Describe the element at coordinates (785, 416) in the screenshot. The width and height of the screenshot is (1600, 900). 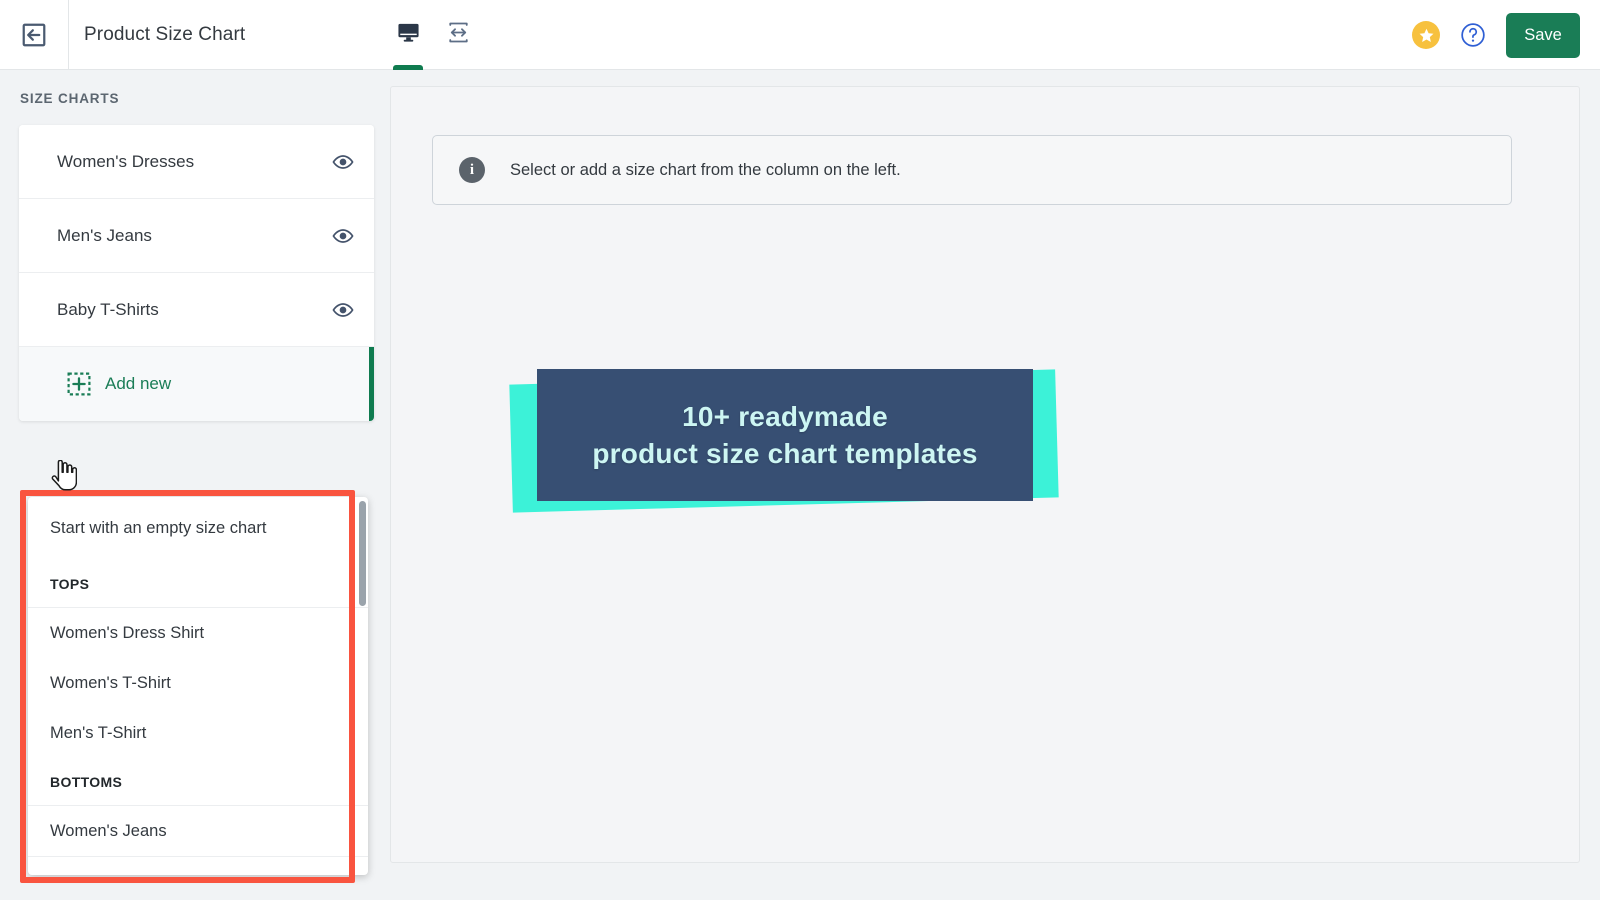
I see `promo-line-1: 10+ readymade` at that location.